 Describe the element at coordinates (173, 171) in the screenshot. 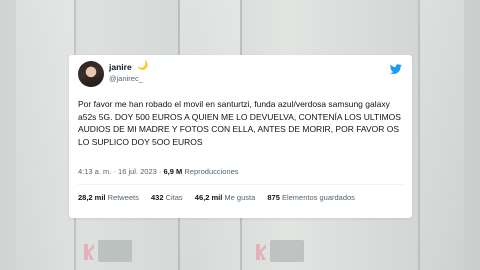

I see `views-count: 6,9 M` at that location.